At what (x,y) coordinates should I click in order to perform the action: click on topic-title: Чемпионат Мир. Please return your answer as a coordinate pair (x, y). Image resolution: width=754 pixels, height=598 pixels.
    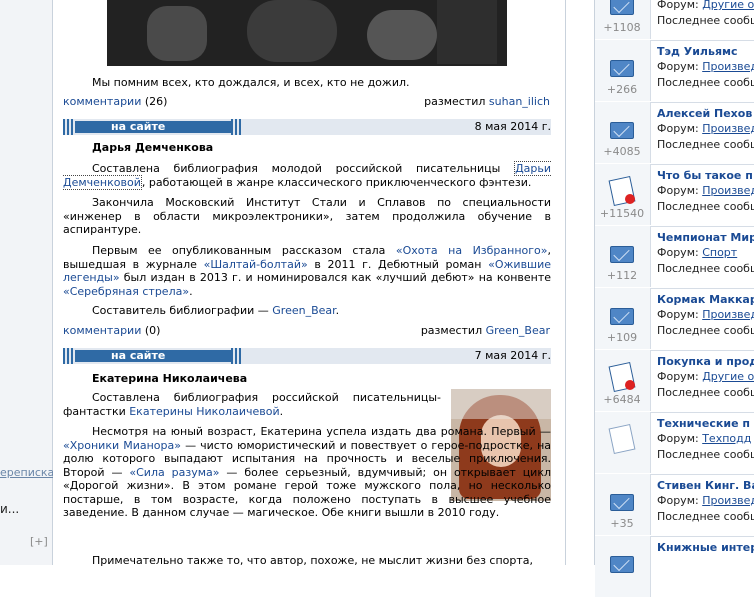
    Looking at the image, I should click on (705, 237).